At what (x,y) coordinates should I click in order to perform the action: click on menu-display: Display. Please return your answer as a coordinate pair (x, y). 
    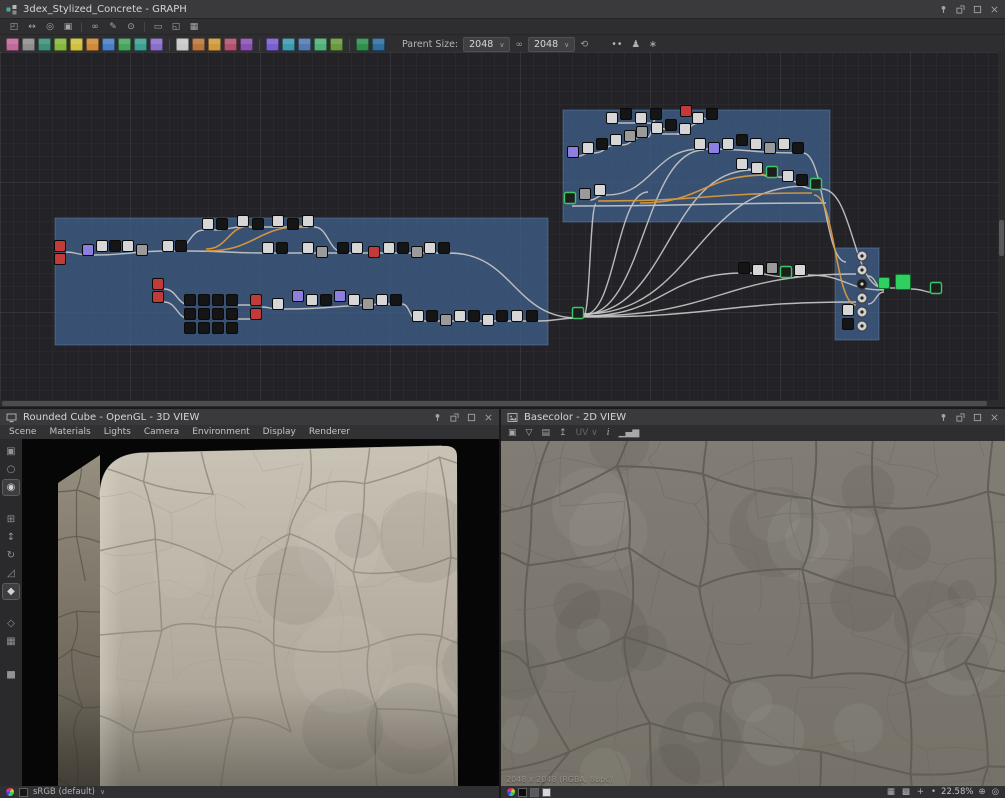
    Looking at the image, I should click on (279, 432).